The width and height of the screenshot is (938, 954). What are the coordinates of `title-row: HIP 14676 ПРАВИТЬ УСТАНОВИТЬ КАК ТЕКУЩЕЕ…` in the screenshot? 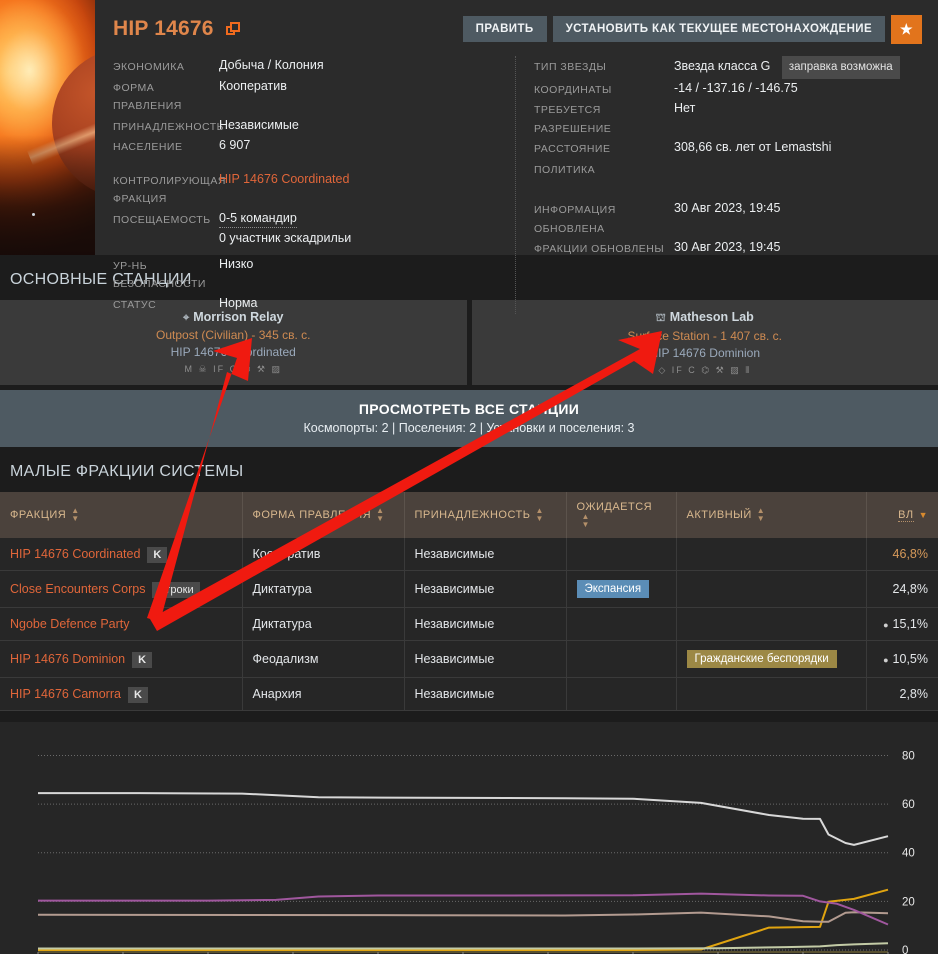 It's located at (516, 26).